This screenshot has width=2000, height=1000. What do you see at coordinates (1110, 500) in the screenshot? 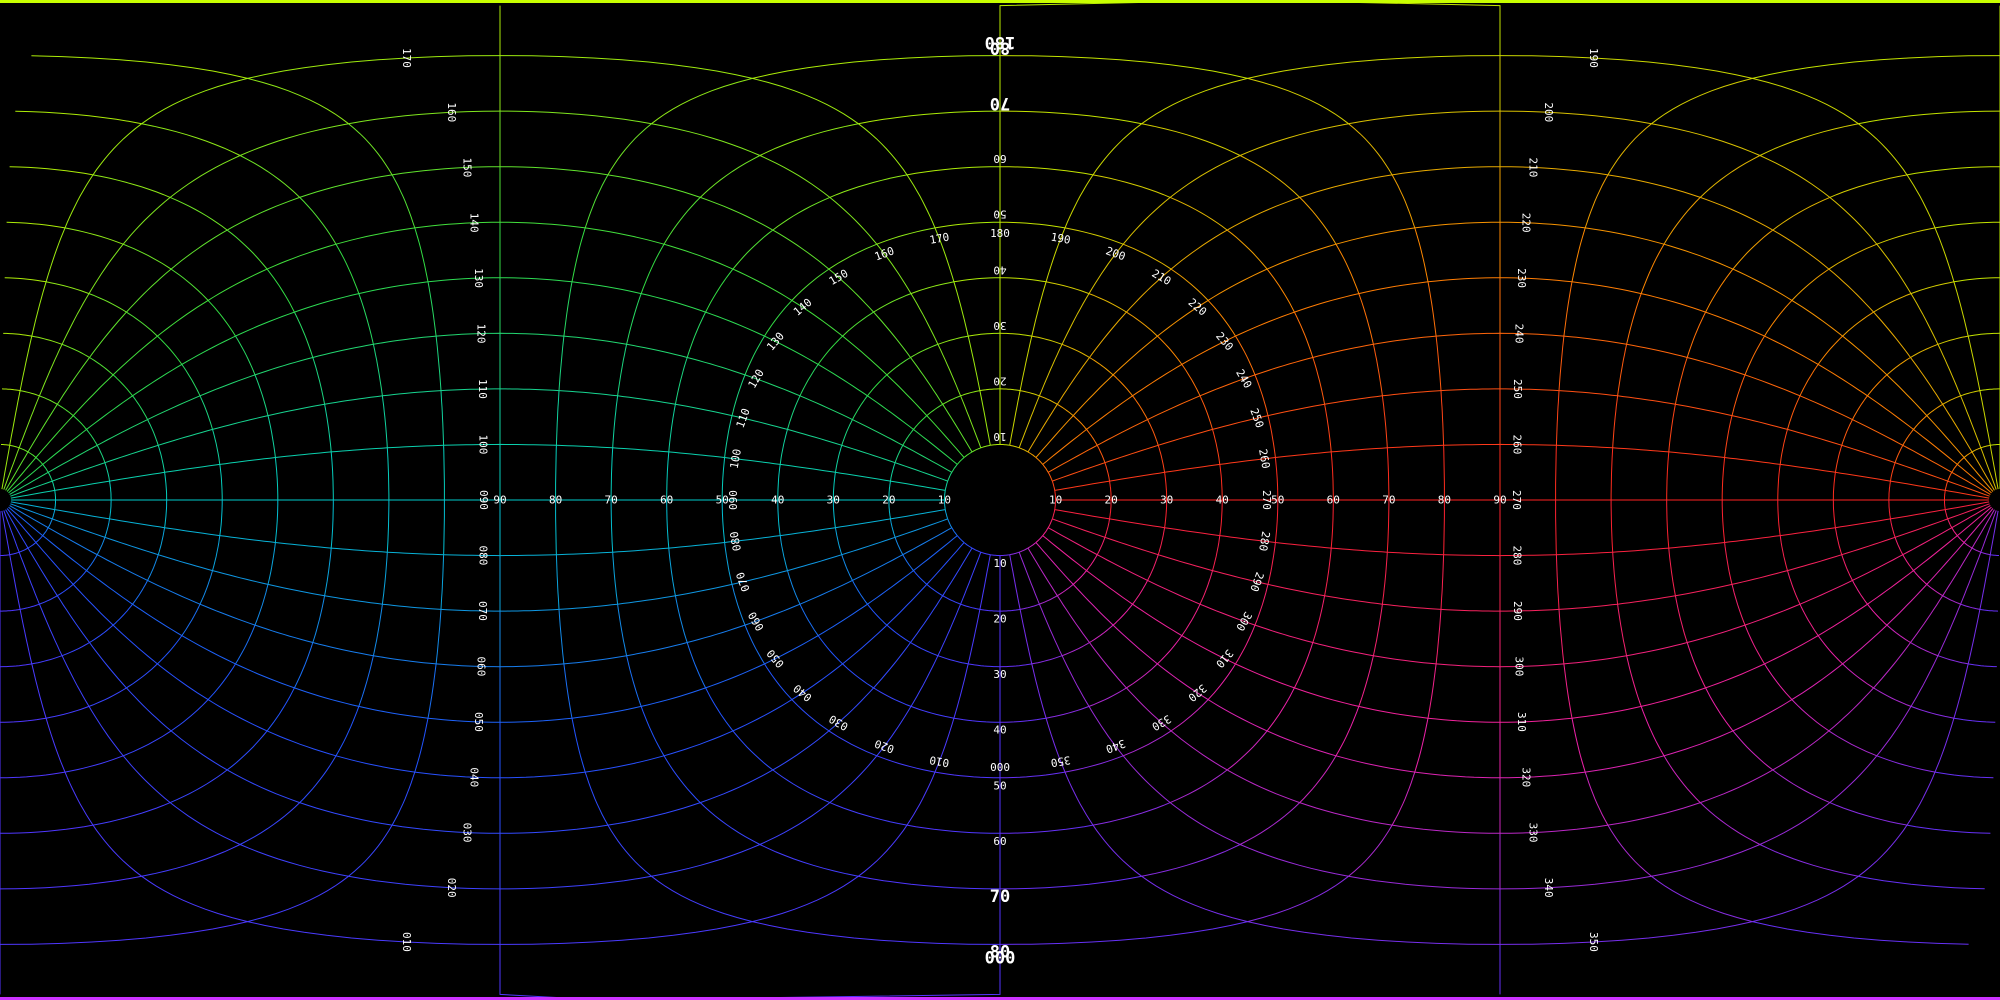
I see `elev-label-right: 20` at bounding box center [1110, 500].